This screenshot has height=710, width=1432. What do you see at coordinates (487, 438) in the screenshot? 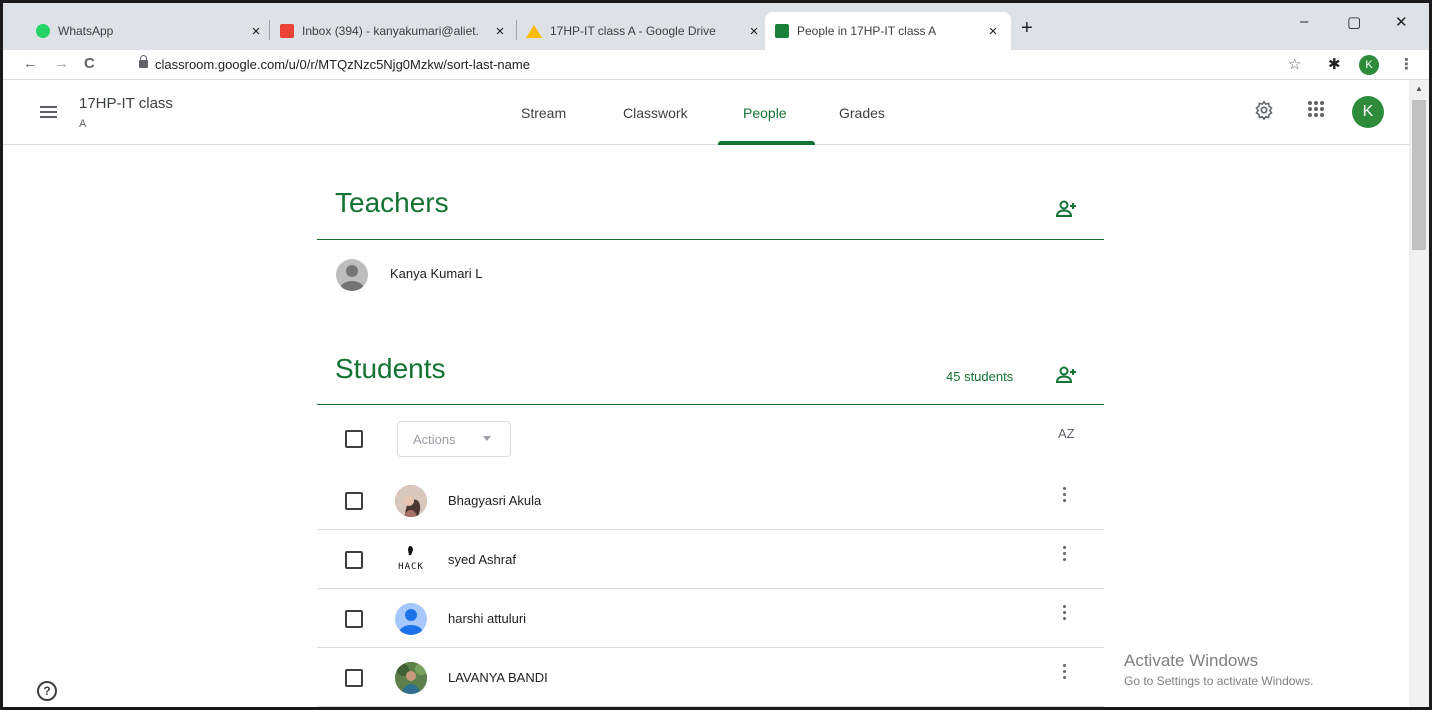
I see `chevron-down-icon` at bounding box center [487, 438].